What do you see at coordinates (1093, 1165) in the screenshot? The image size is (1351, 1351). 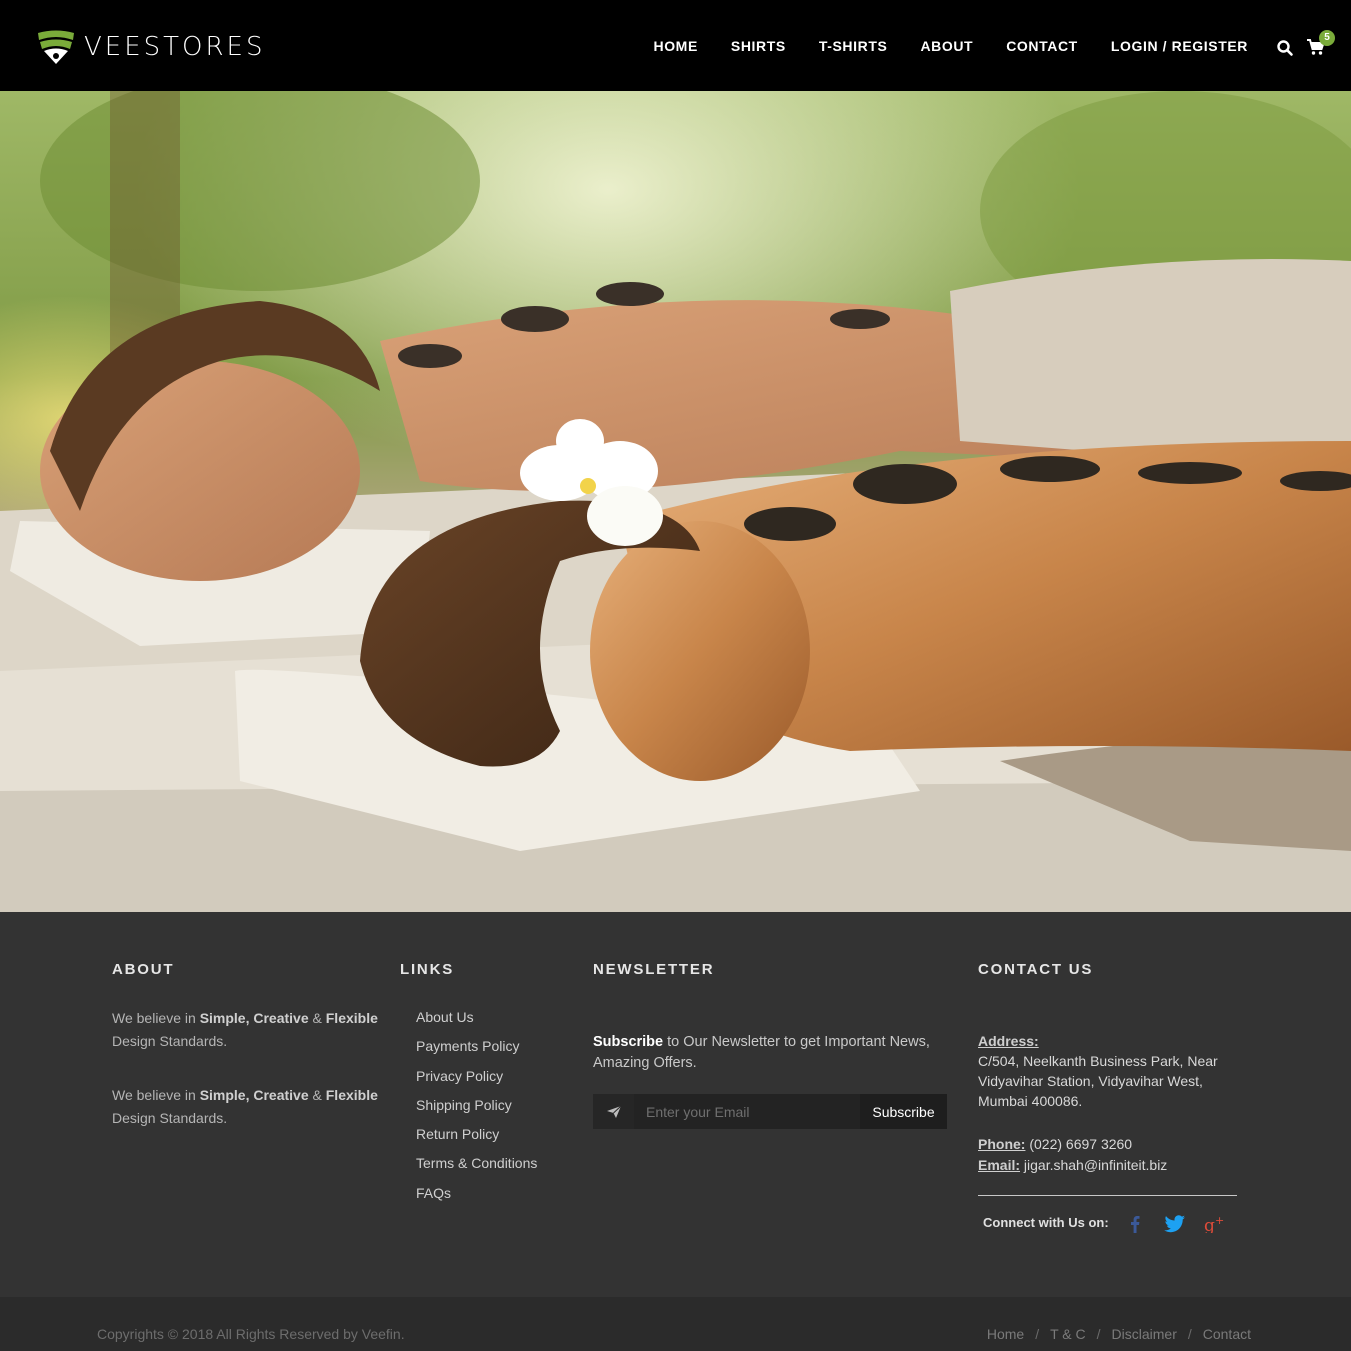 I see `email-value: jigar.shah@infiniteit.biz` at bounding box center [1093, 1165].